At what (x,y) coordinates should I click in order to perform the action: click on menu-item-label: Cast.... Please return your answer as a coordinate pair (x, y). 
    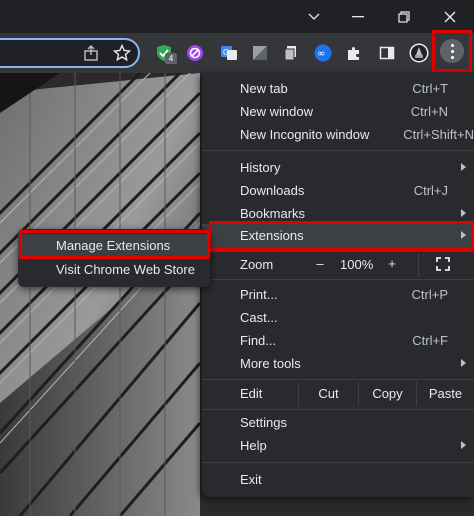
    Looking at the image, I should click on (259, 317).